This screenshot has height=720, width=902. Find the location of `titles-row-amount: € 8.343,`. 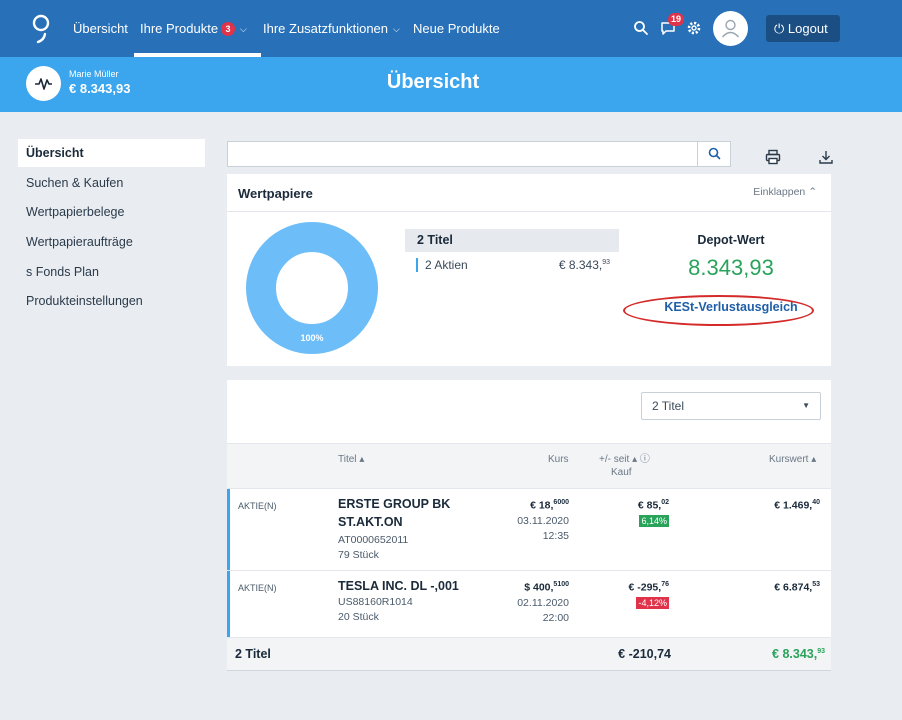

titles-row-amount: € 8.343, is located at coordinates (580, 265).